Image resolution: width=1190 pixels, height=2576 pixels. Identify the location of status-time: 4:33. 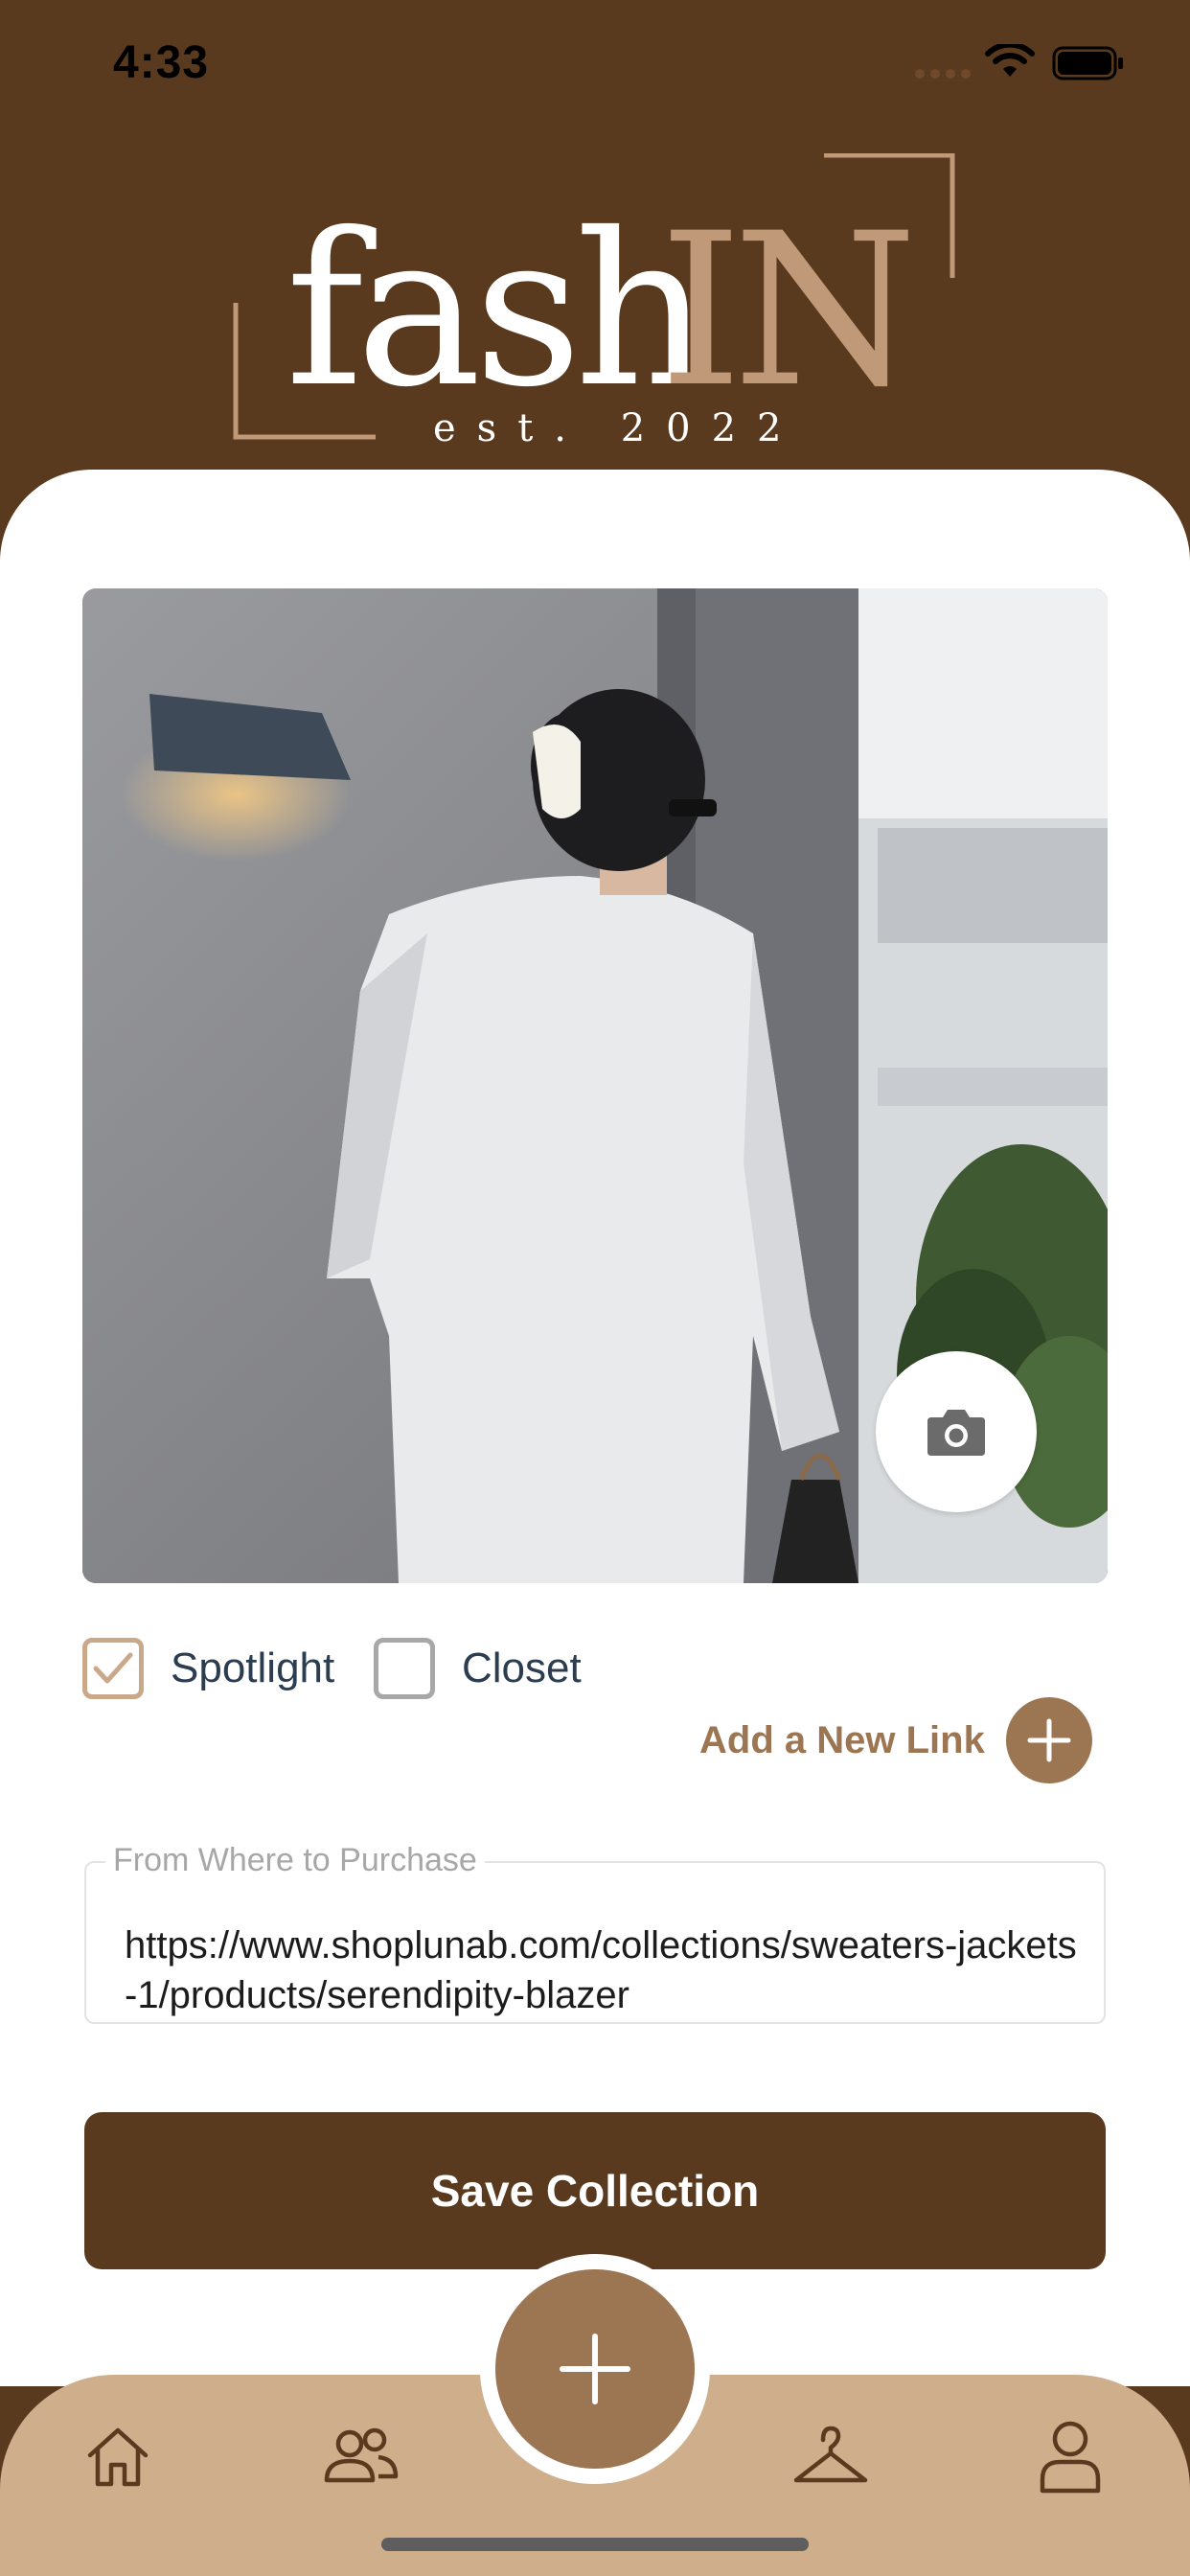
(162, 63).